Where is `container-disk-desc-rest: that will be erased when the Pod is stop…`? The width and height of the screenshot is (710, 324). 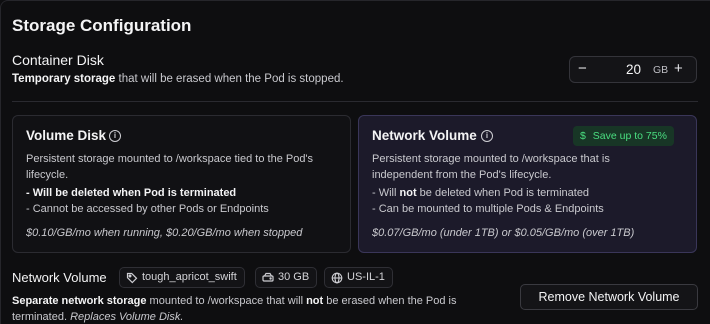 container-disk-desc-rest: that will be erased when the Pod is stop… is located at coordinates (229, 79).